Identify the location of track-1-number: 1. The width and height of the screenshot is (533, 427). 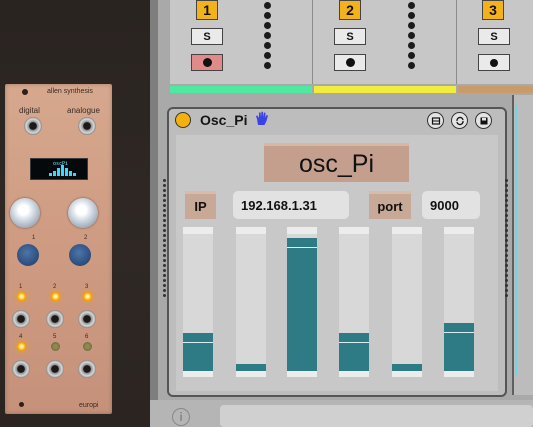
(207, 10).